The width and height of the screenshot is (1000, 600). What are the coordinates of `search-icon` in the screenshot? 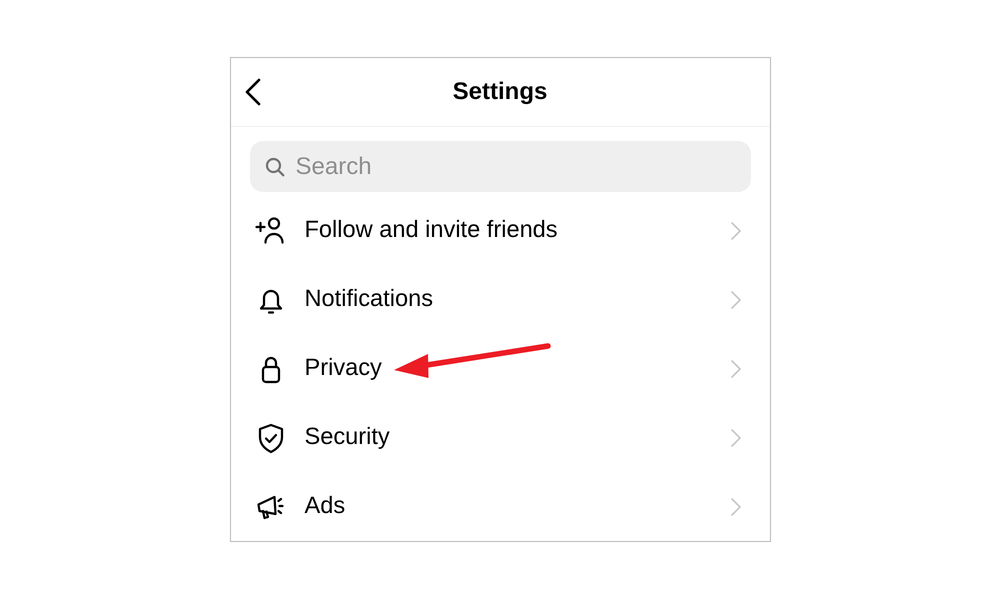 It's located at (274, 167).